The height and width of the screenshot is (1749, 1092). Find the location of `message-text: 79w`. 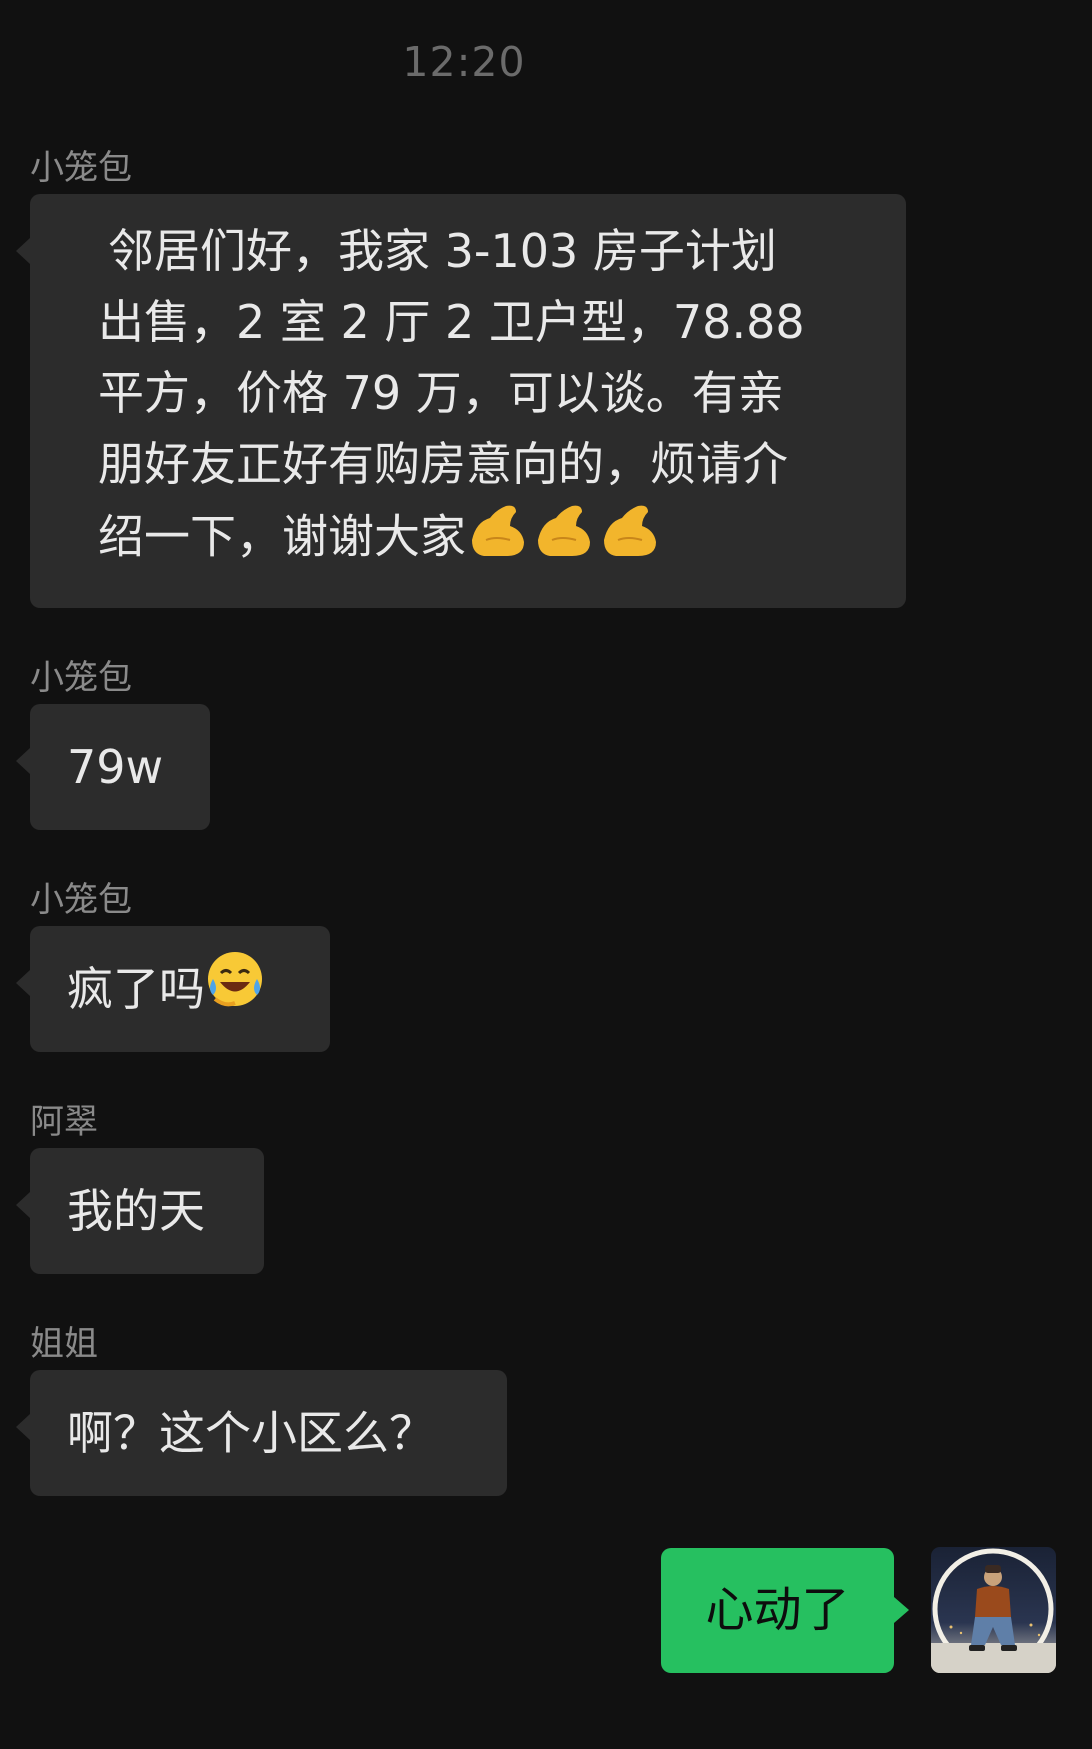

message-text: 79w is located at coordinates (115, 767).